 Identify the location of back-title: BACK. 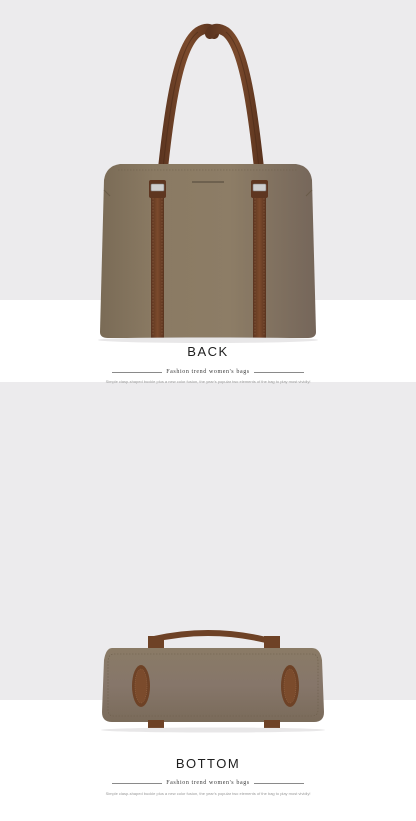
(208, 351).